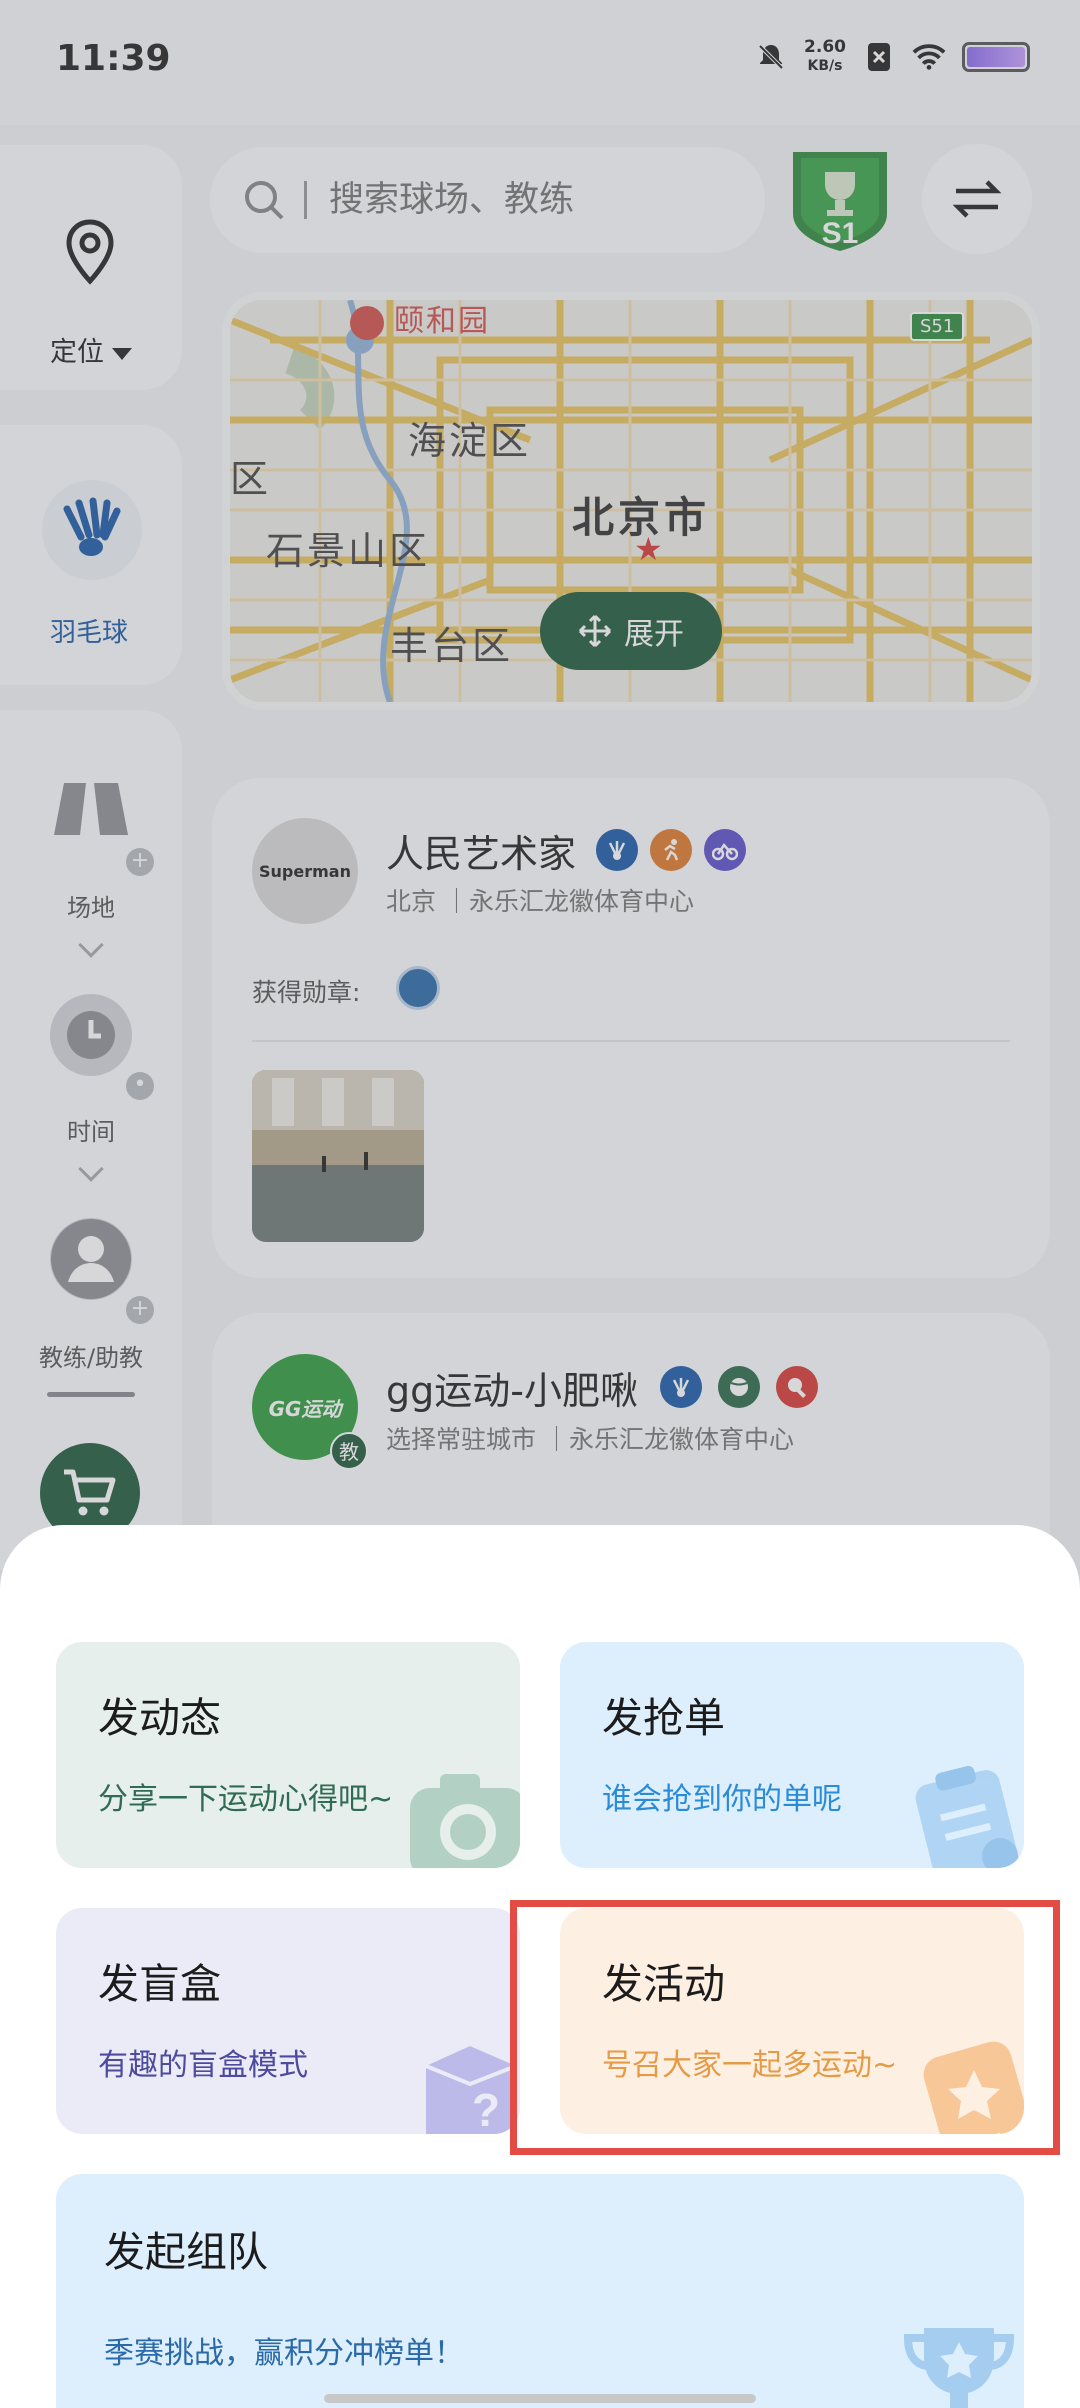 This screenshot has height=2408, width=1080. I want to click on create-team-card: 发起组队 季赛挑战，赢积分冲榜单！, so click(540, 2291).